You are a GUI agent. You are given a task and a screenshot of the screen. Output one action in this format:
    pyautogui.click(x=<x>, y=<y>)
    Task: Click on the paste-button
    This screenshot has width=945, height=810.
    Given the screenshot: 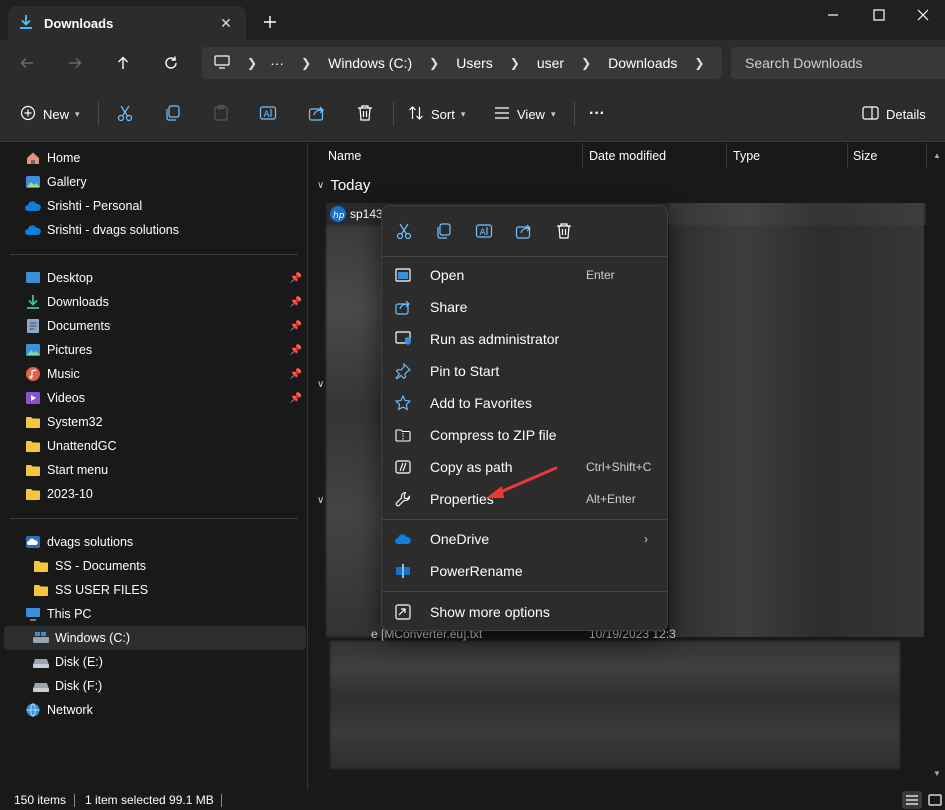 What is the action you would take?
    pyautogui.click(x=221, y=114)
    